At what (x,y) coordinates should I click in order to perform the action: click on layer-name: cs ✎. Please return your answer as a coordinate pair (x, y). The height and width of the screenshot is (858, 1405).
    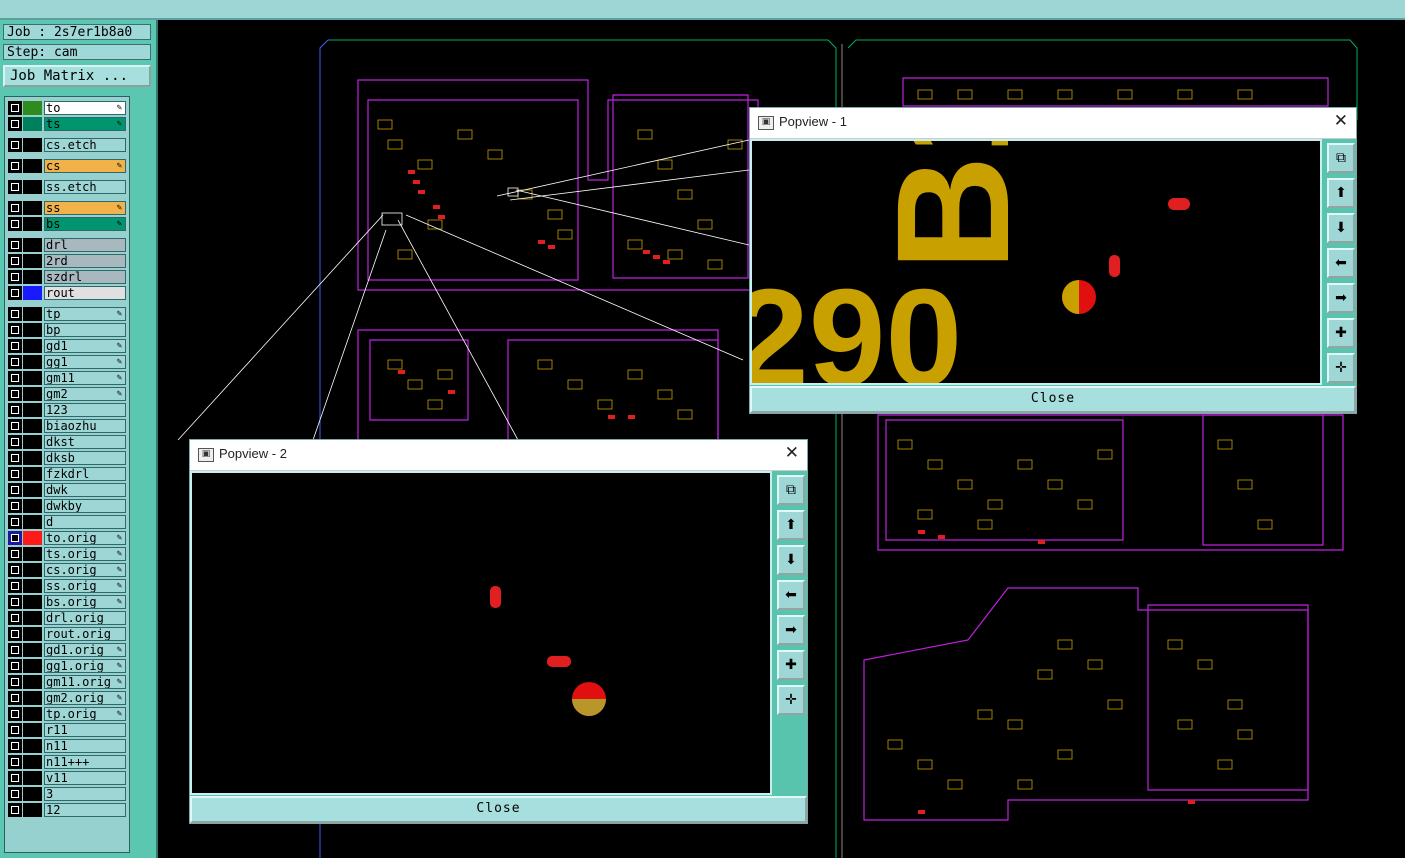
    Looking at the image, I should click on (85, 166).